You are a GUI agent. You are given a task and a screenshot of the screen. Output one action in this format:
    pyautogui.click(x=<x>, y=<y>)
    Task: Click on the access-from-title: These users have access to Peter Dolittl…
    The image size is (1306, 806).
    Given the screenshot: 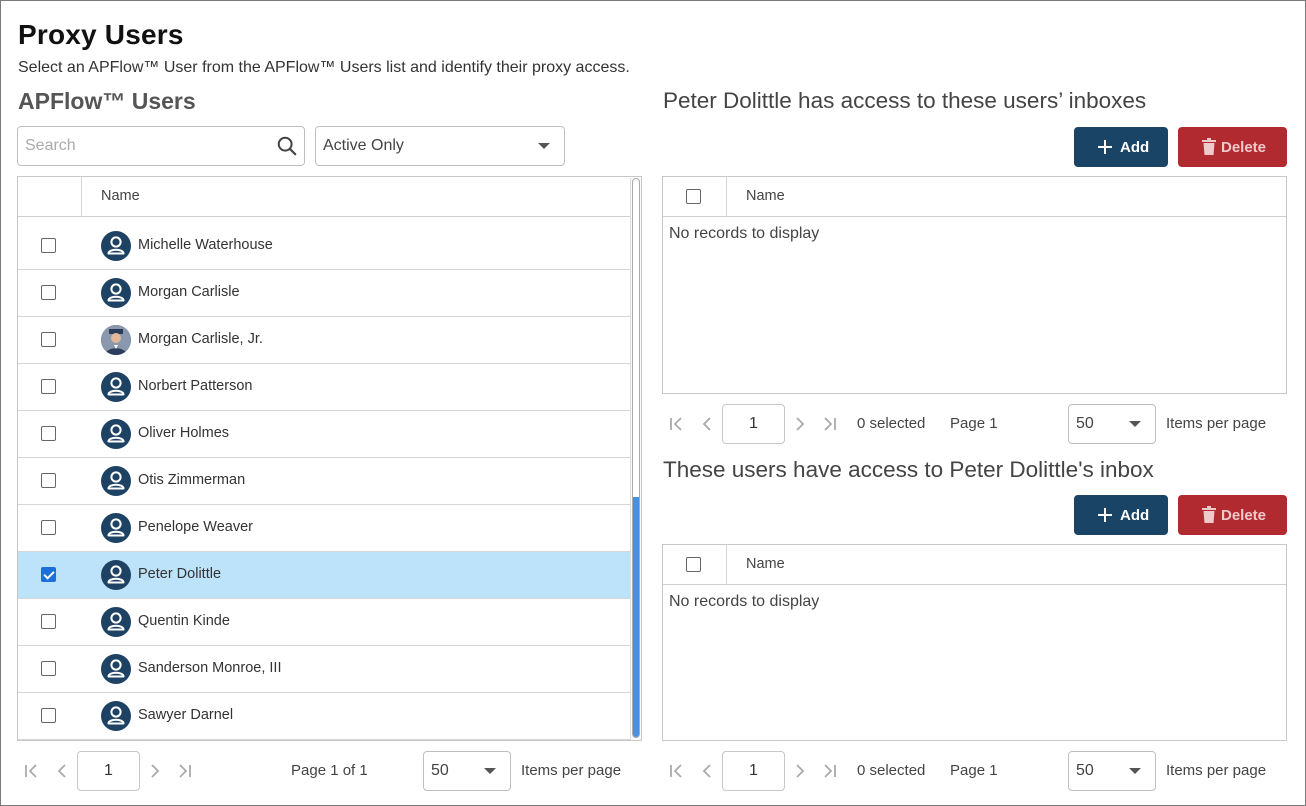 What is the action you would take?
    pyautogui.click(x=908, y=469)
    